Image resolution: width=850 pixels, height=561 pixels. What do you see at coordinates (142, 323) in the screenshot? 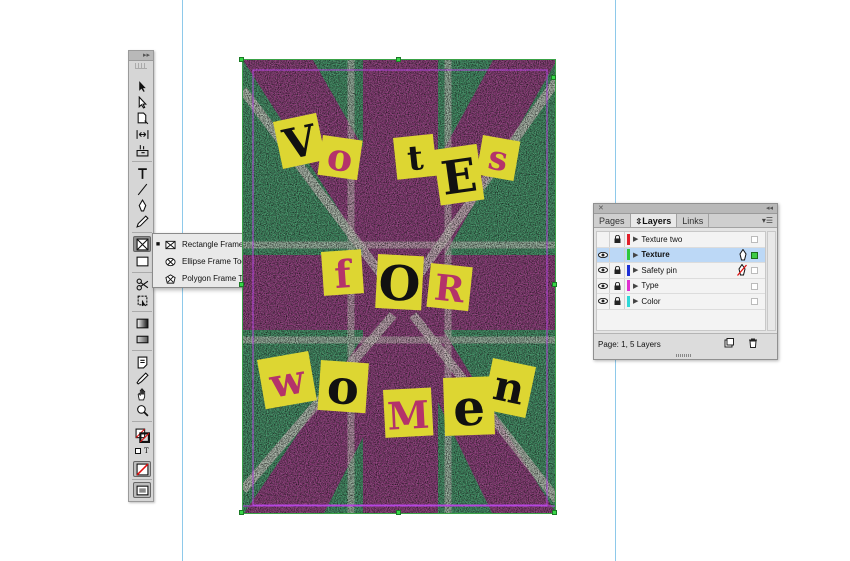
I see `gradient-swatch-tool-icon` at bounding box center [142, 323].